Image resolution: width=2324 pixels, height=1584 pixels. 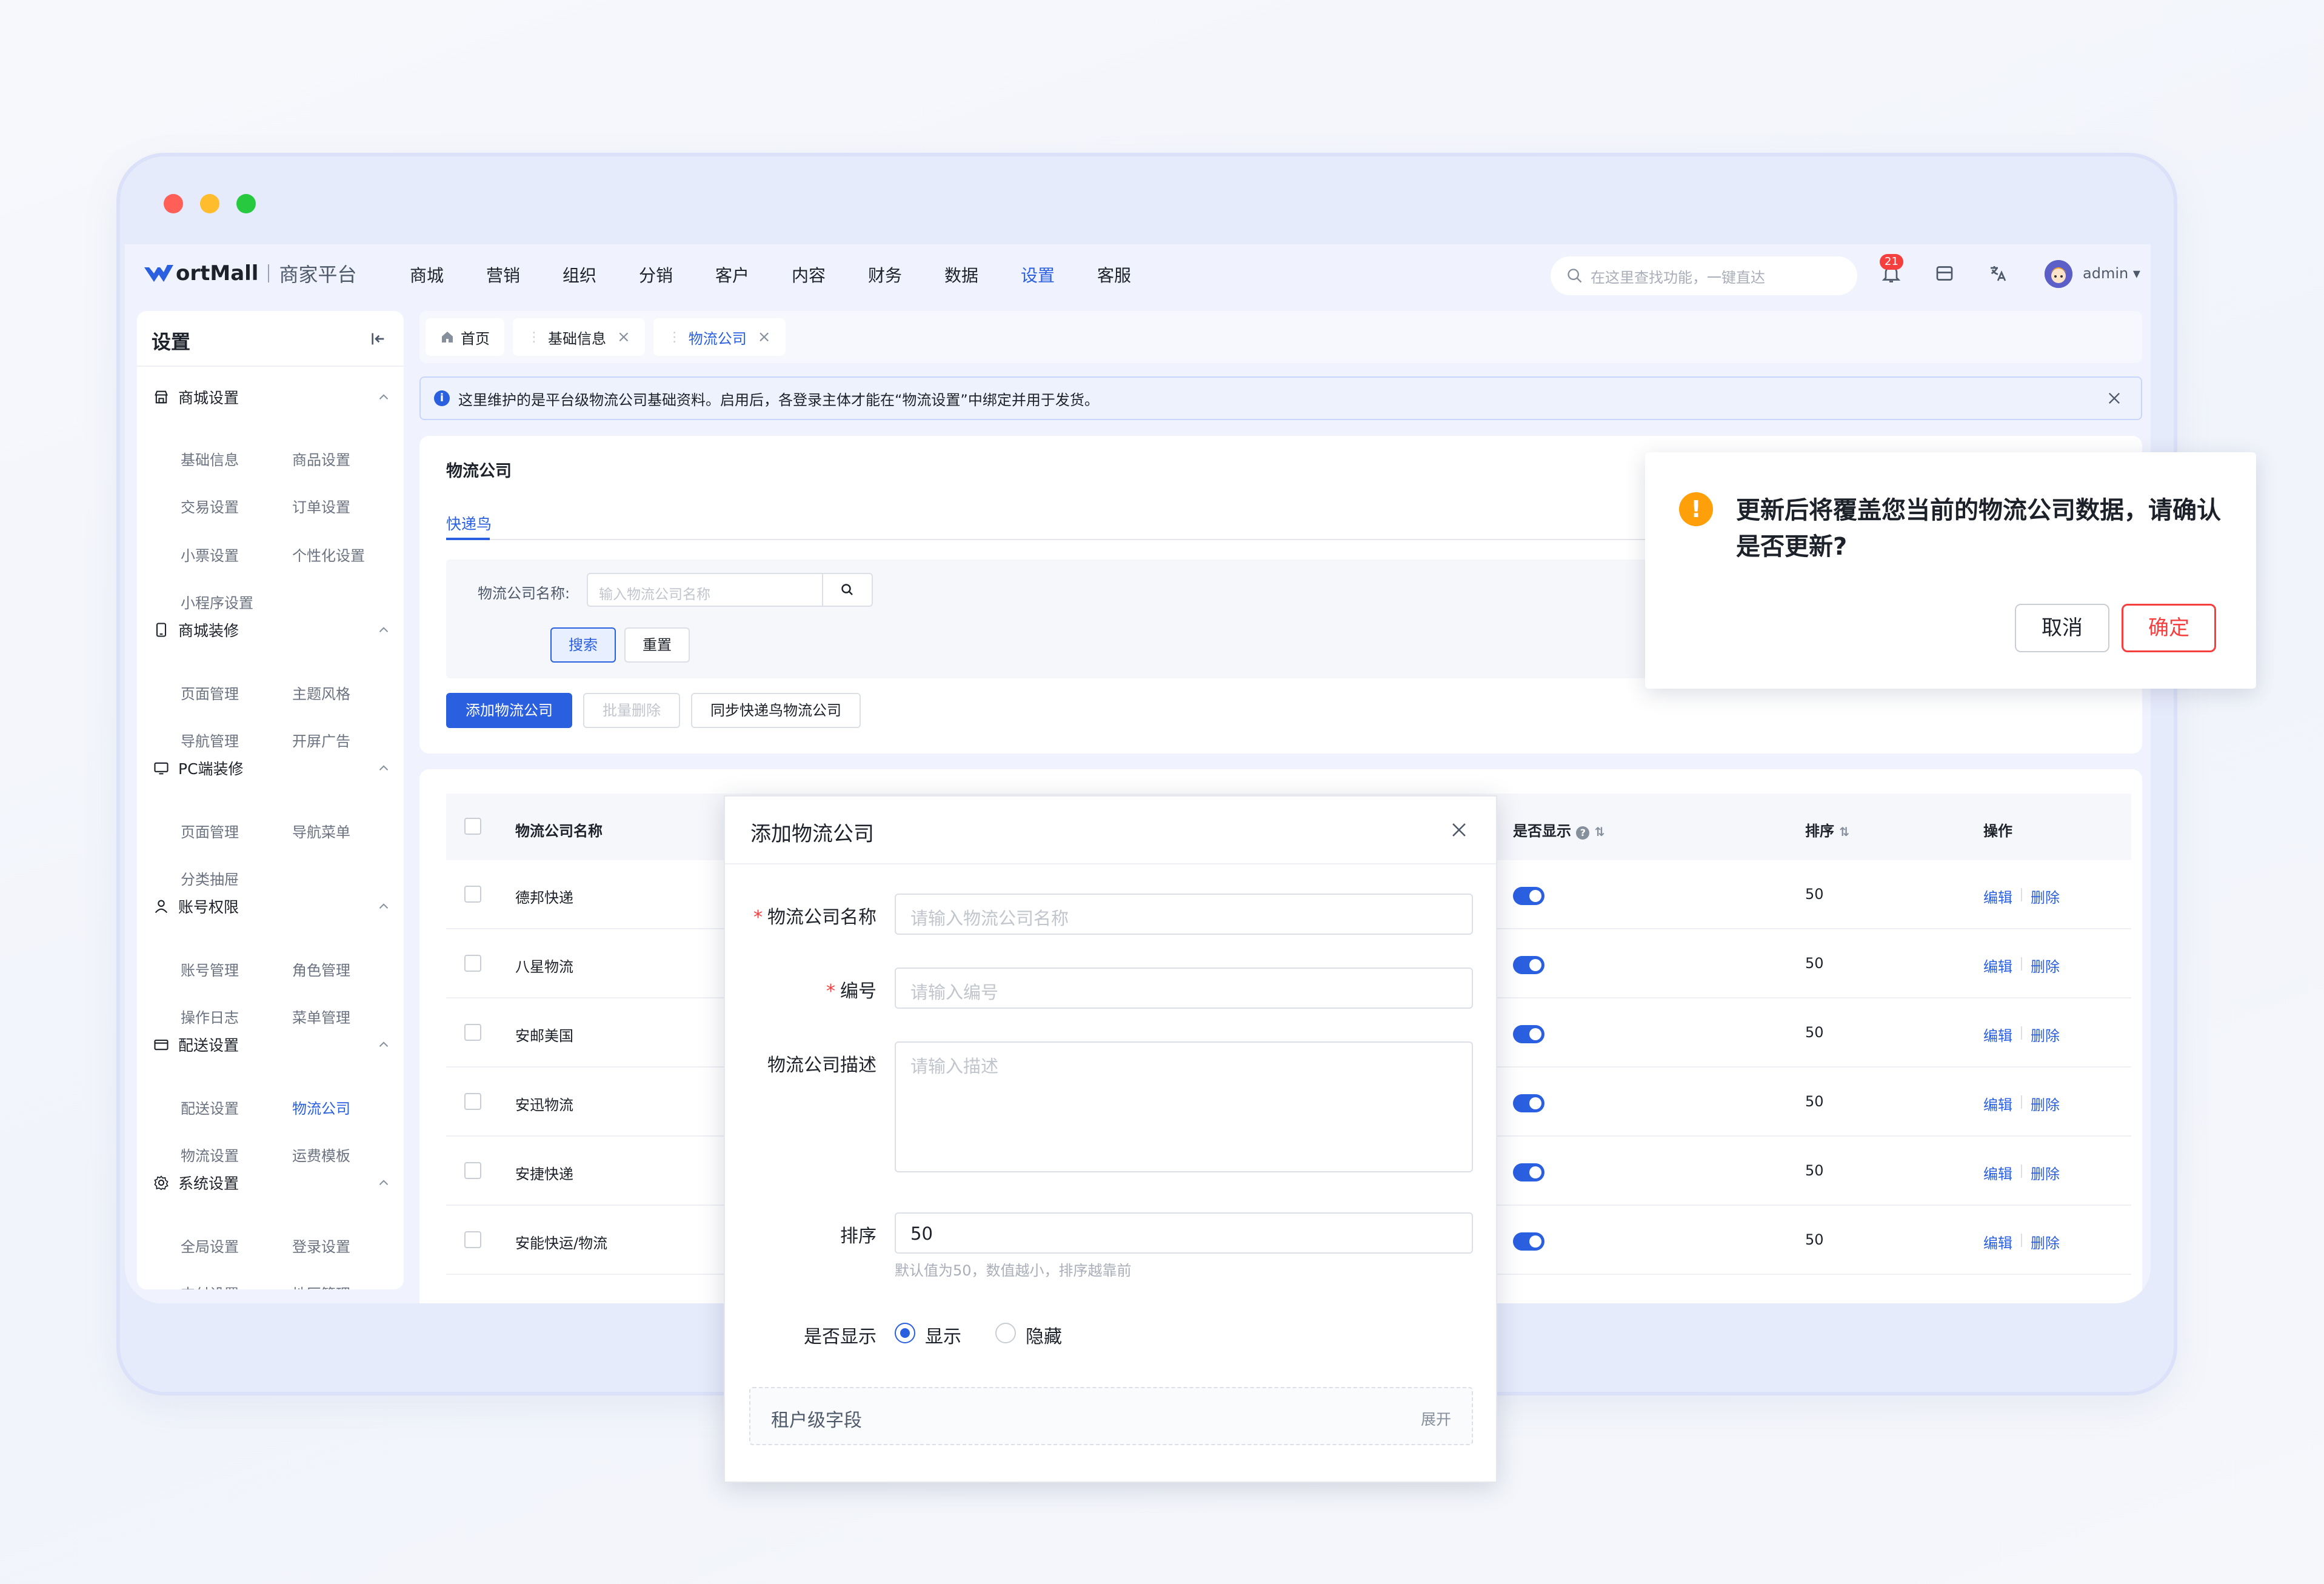 I want to click on sidebar-group-header: 系统设置, so click(x=272, y=1183).